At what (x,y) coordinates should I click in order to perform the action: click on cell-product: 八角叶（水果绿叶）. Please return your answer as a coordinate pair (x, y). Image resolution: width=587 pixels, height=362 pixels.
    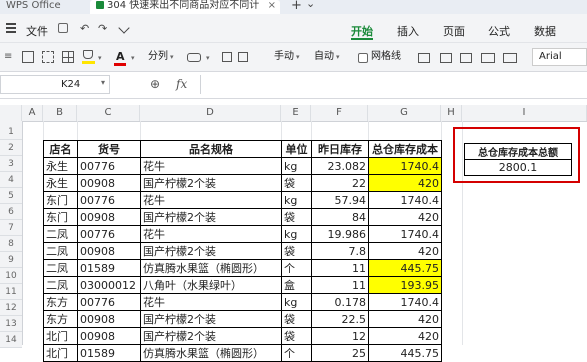
    Looking at the image, I should click on (211, 285).